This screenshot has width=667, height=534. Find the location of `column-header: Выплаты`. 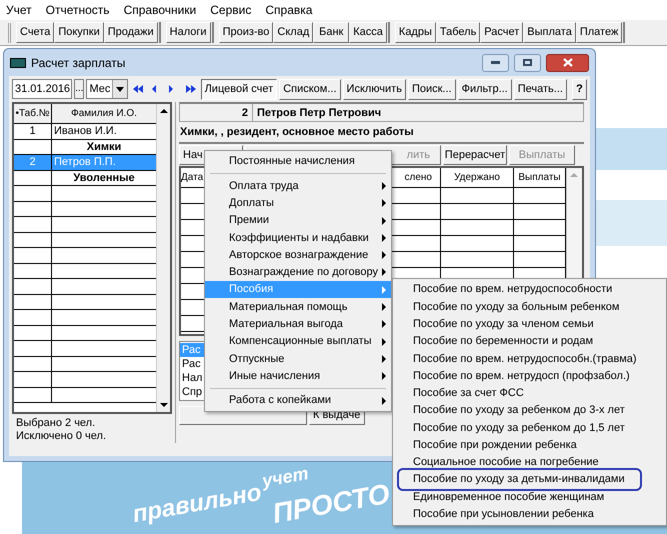

column-header: Выплаты is located at coordinates (539, 177).